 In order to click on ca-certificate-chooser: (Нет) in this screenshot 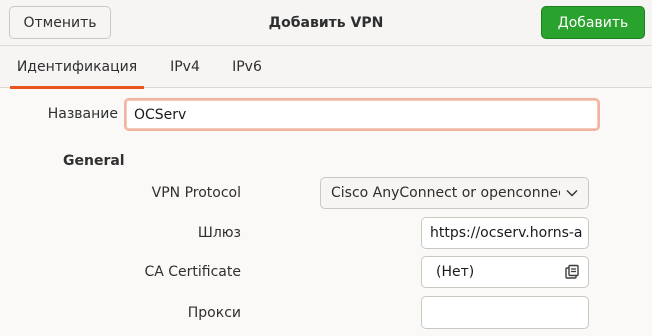, I will do `click(505, 272)`.